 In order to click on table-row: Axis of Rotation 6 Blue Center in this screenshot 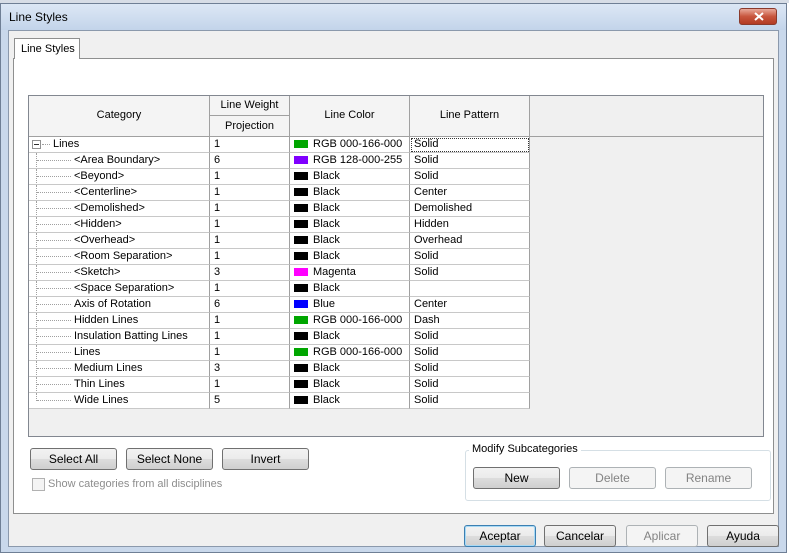, I will do `click(279, 305)`.